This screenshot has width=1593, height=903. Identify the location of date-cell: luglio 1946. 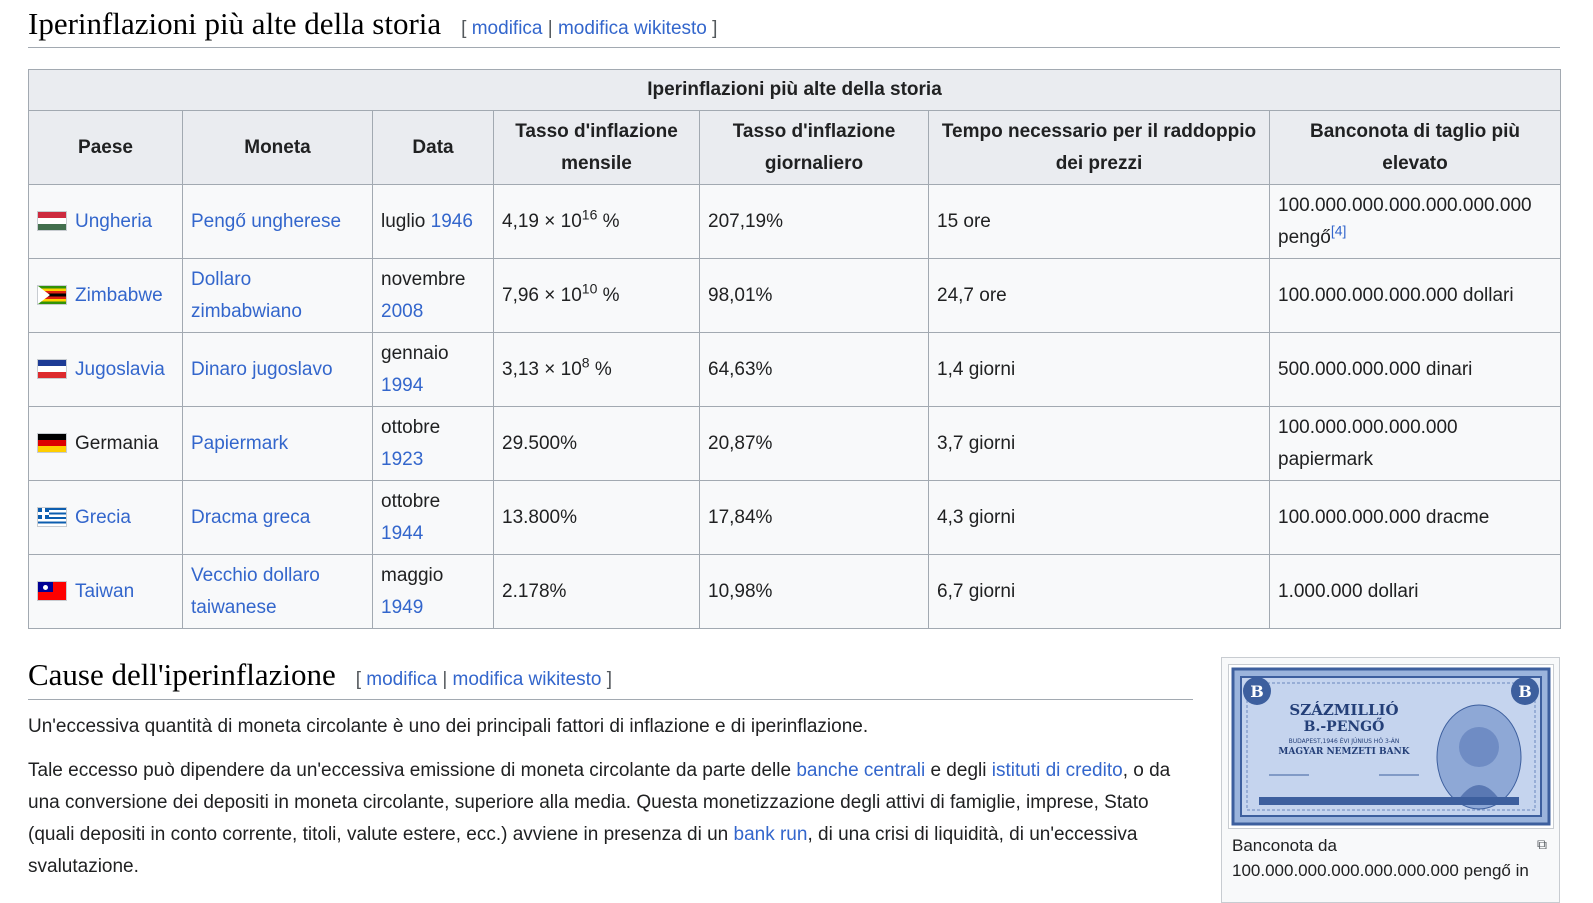
(433, 221).